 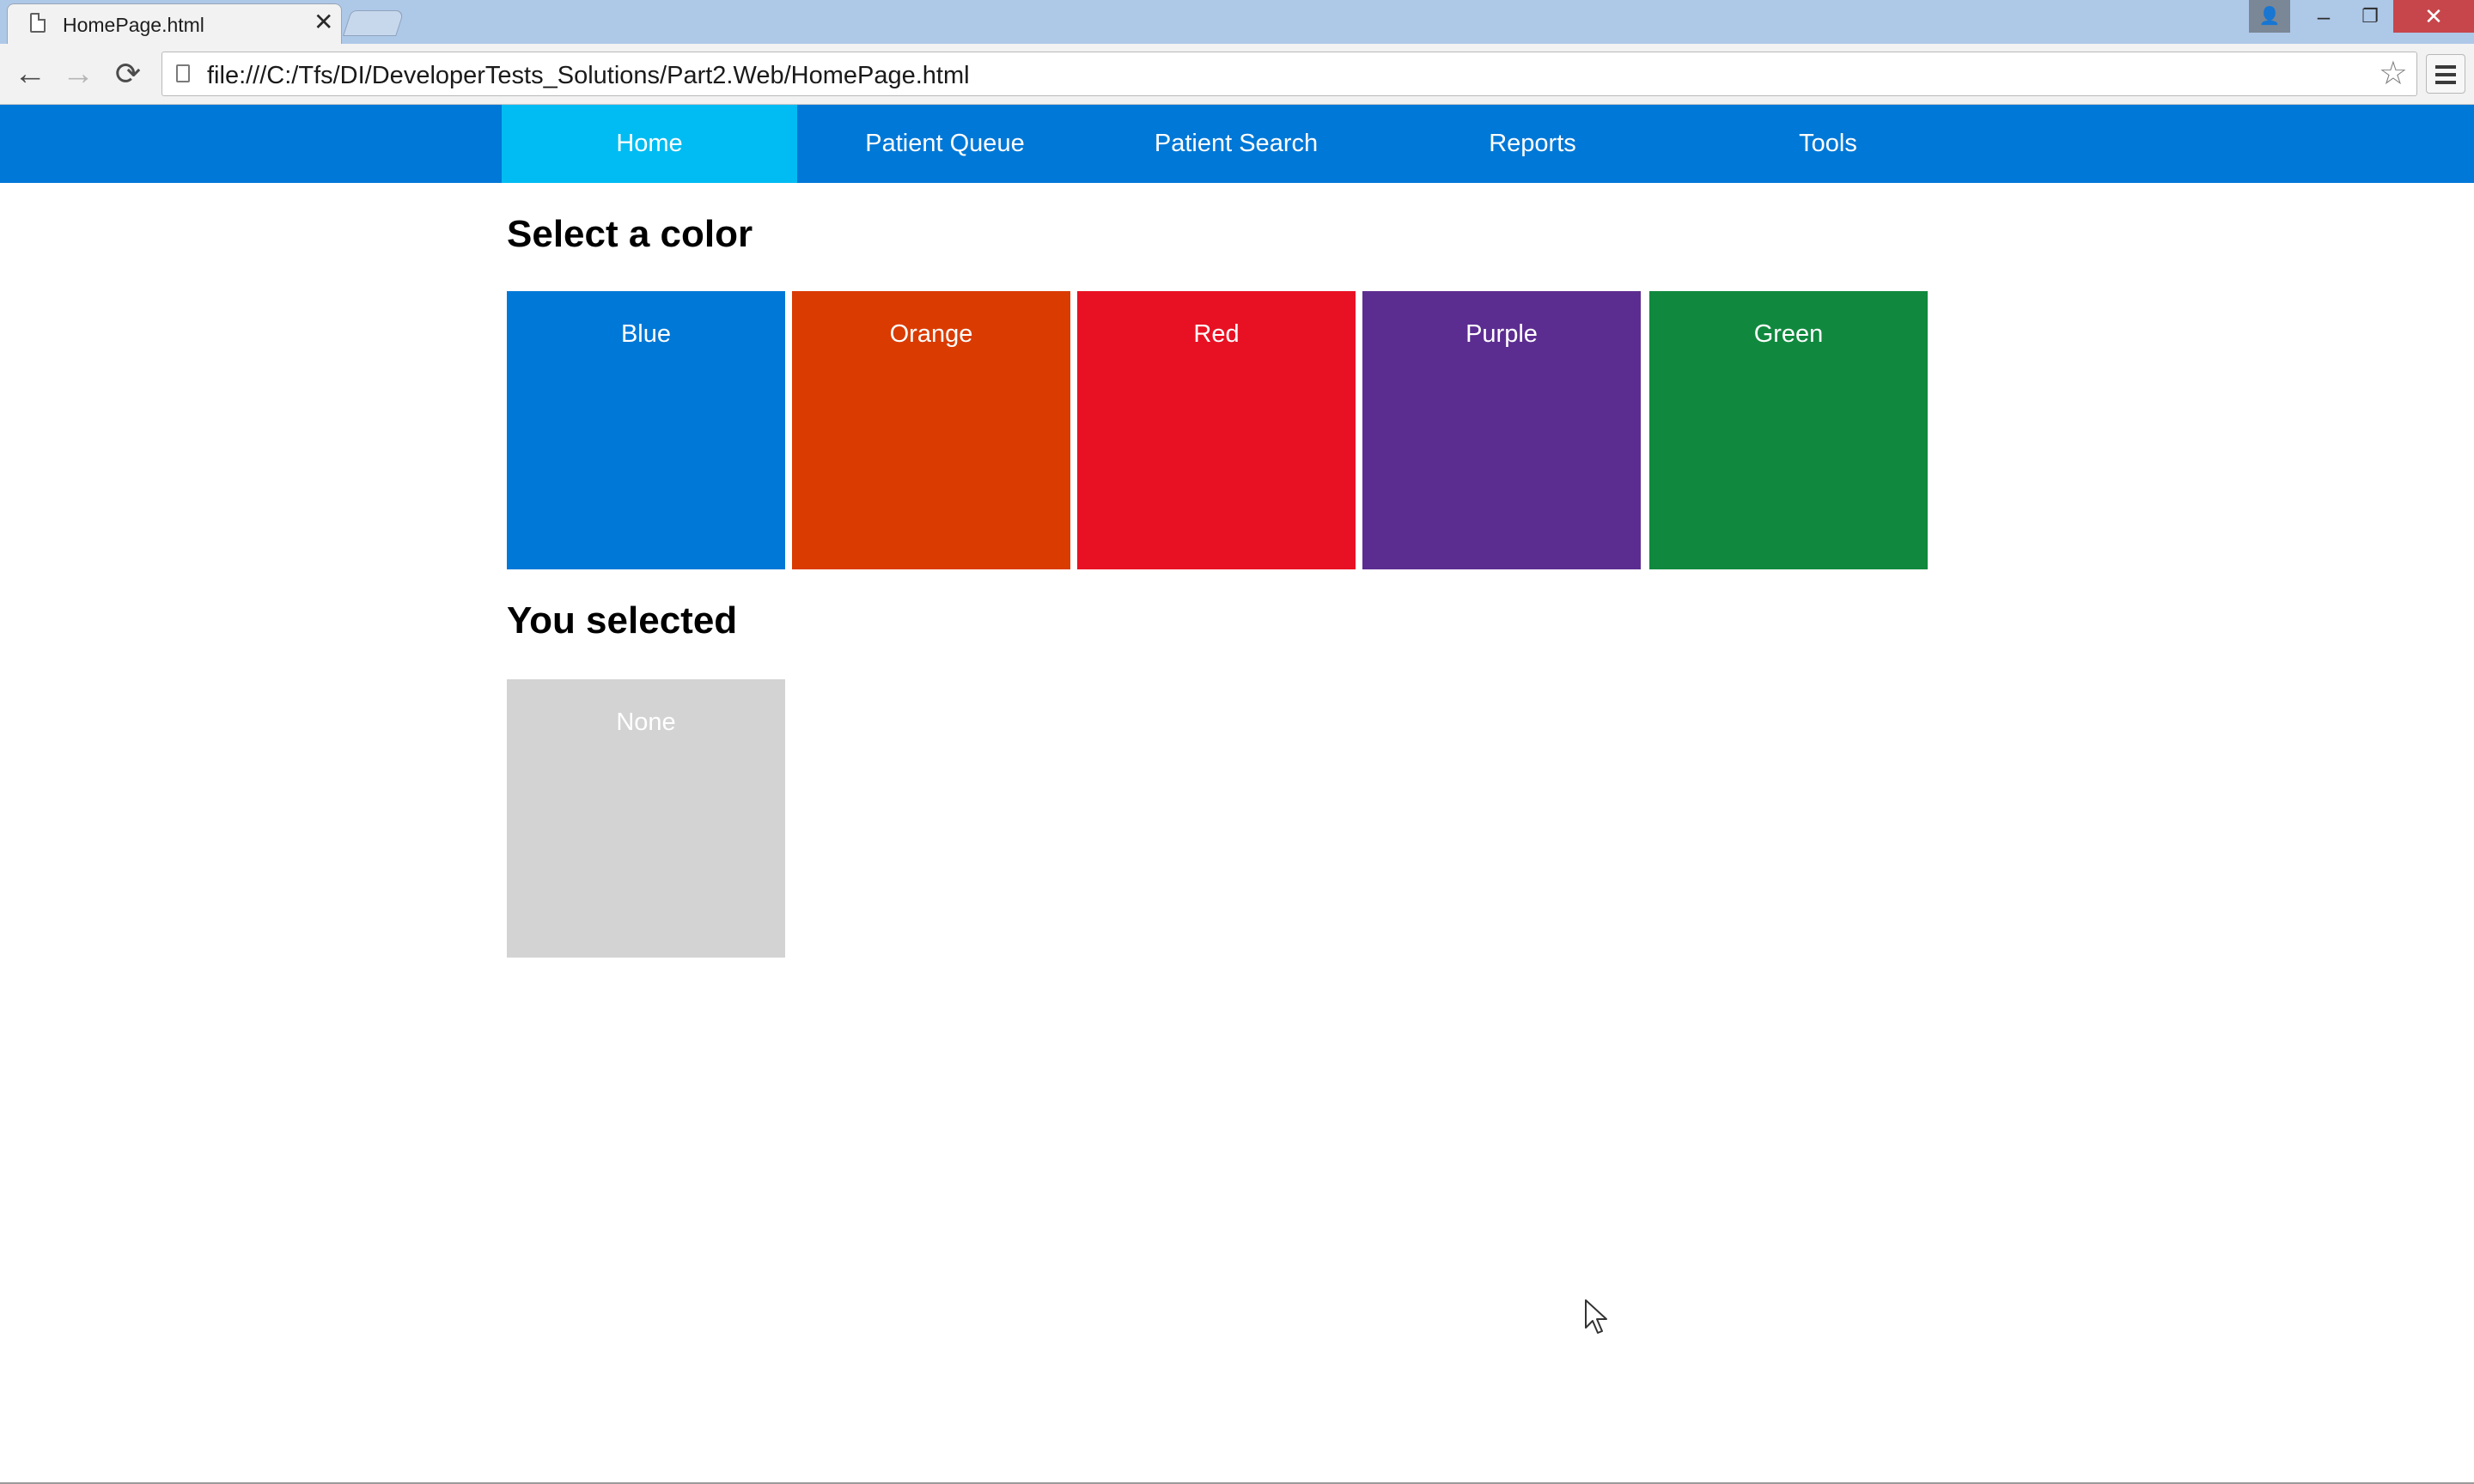 What do you see at coordinates (649, 144) in the screenshot?
I see `nav-item-home: Home` at bounding box center [649, 144].